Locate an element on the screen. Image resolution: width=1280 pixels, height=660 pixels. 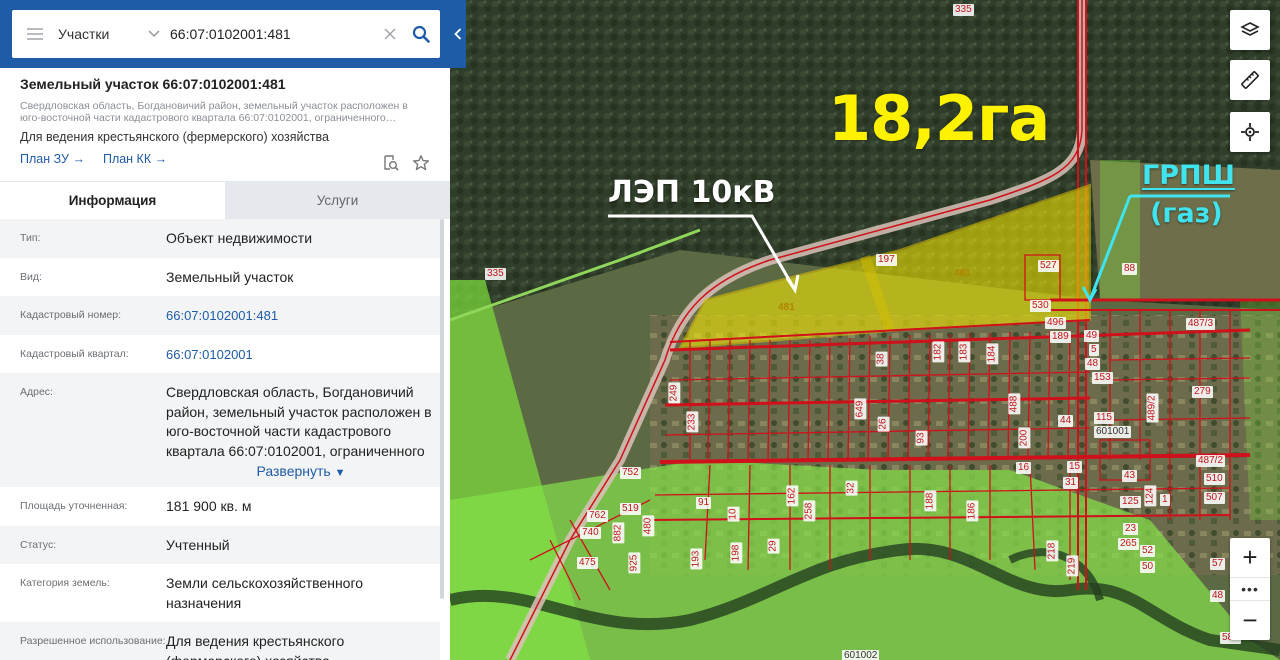
plot-number: 198 is located at coordinates (736, 553).